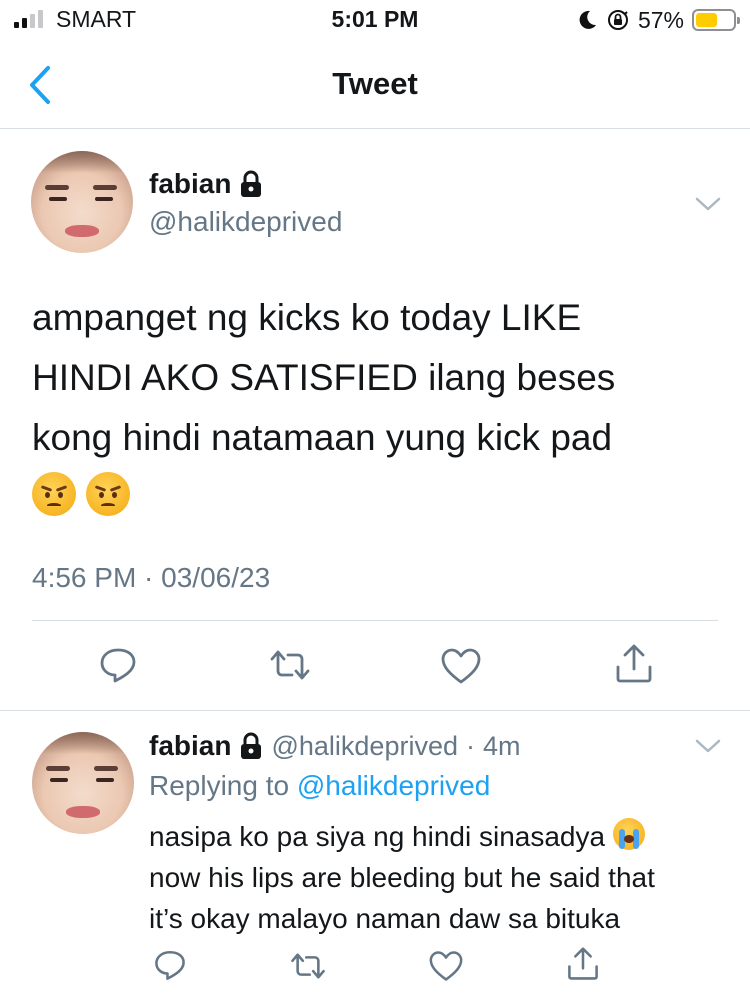 This screenshot has height=999, width=750. What do you see at coordinates (322, 437) in the screenshot?
I see `tweet-text-line: kong hindi natamaan yung kick pad` at bounding box center [322, 437].